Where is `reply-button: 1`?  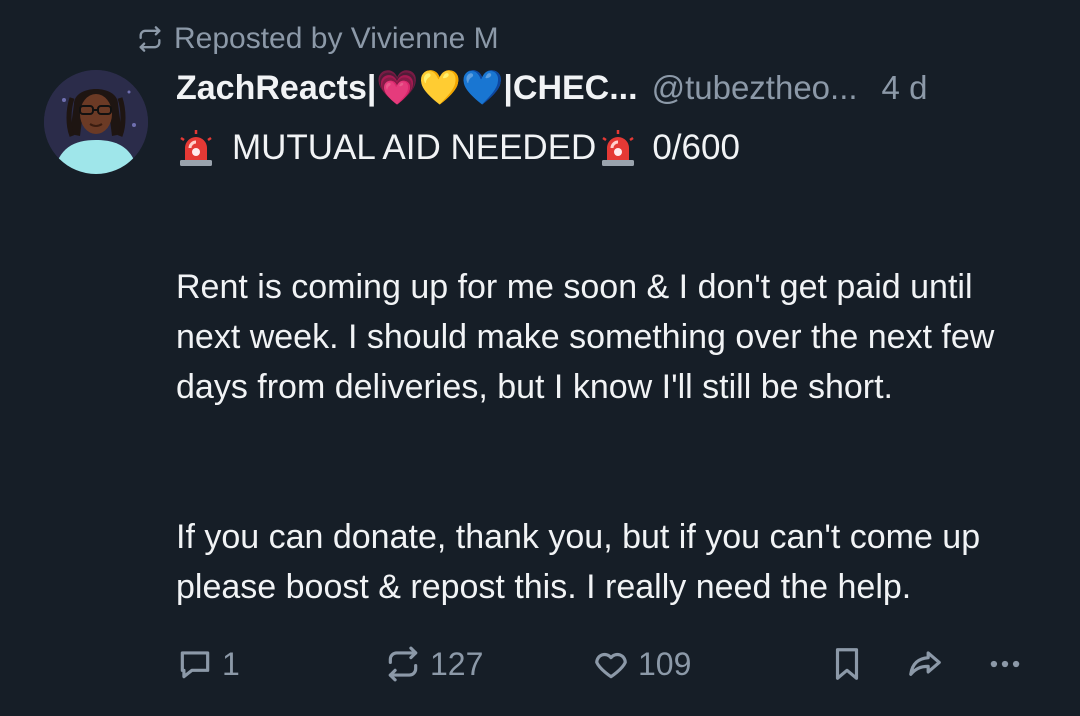
reply-button: 1 is located at coordinates (208, 664).